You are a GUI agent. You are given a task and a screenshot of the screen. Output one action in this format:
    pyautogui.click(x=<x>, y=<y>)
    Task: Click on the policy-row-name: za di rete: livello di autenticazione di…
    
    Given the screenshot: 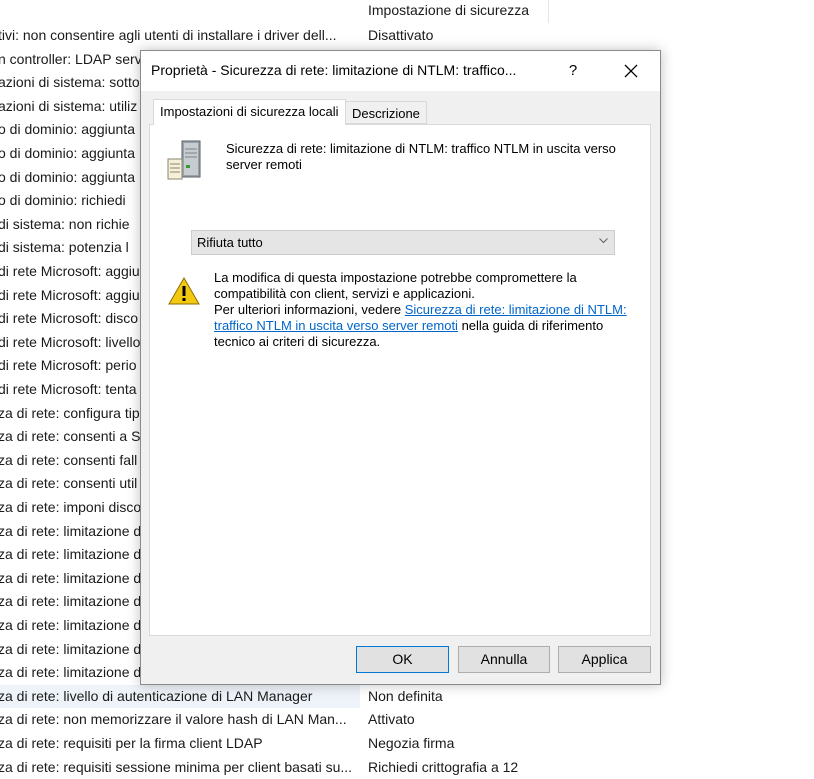 What is the action you would take?
    pyautogui.click(x=156, y=695)
    